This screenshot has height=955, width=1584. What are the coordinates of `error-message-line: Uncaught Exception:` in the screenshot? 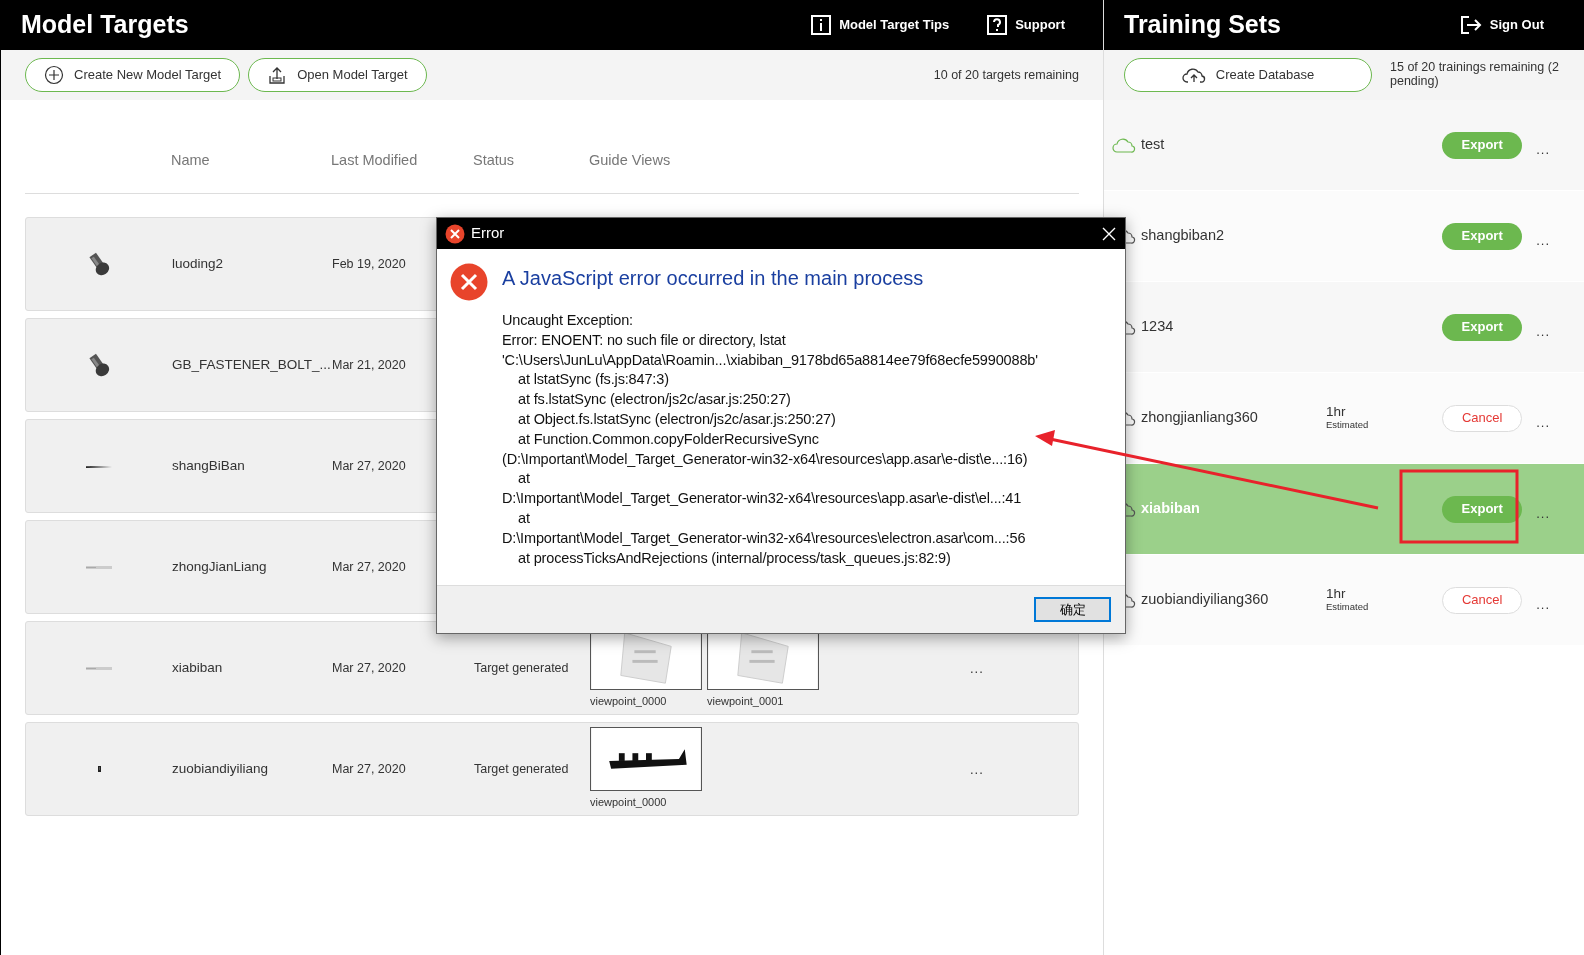 It's located at (568, 320).